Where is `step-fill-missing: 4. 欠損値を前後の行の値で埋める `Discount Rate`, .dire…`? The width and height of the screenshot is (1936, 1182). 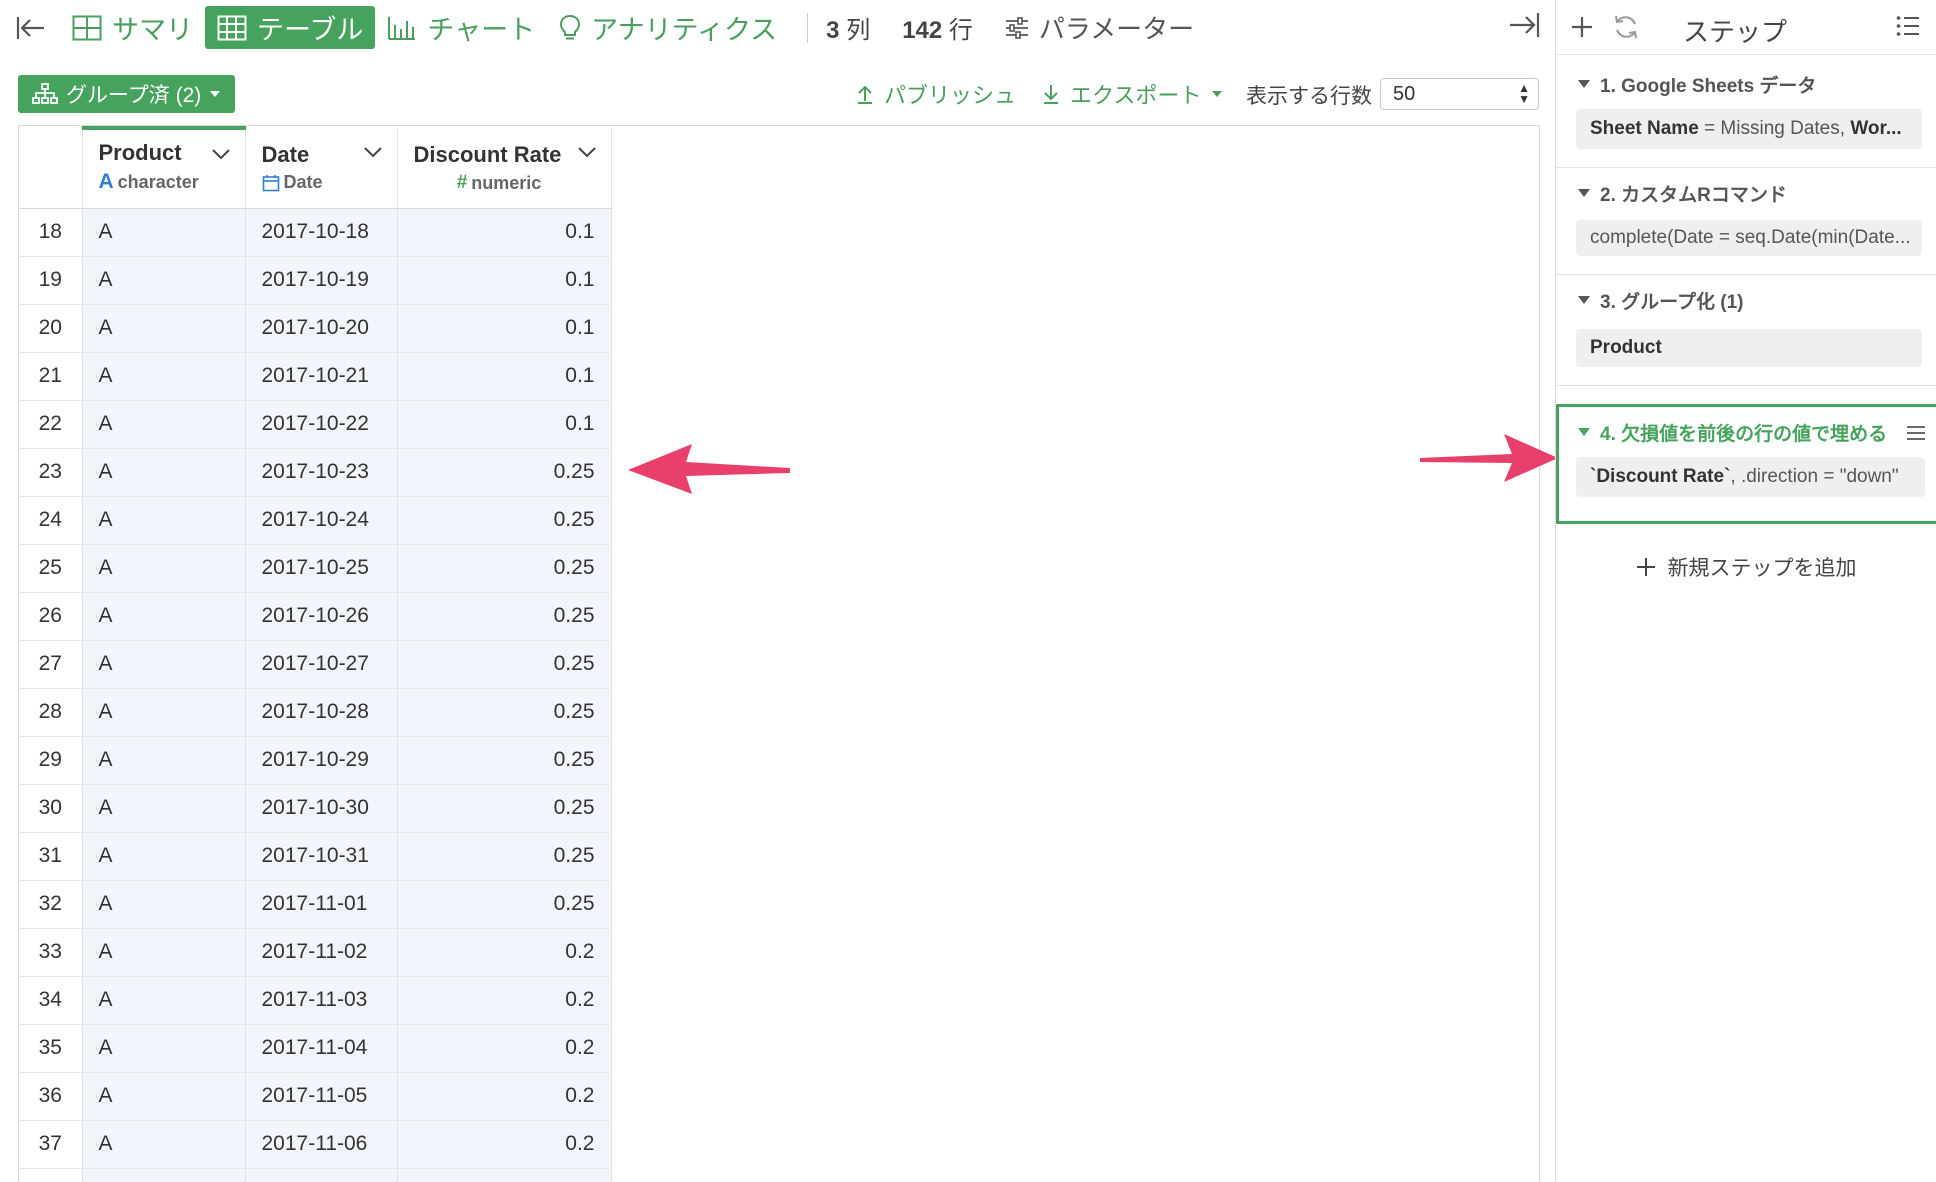
step-fill-missing: 4. 欠損値を前後の行の値で埋める `Discount Rate`, .dire… is located at coordinates (1746, 464).